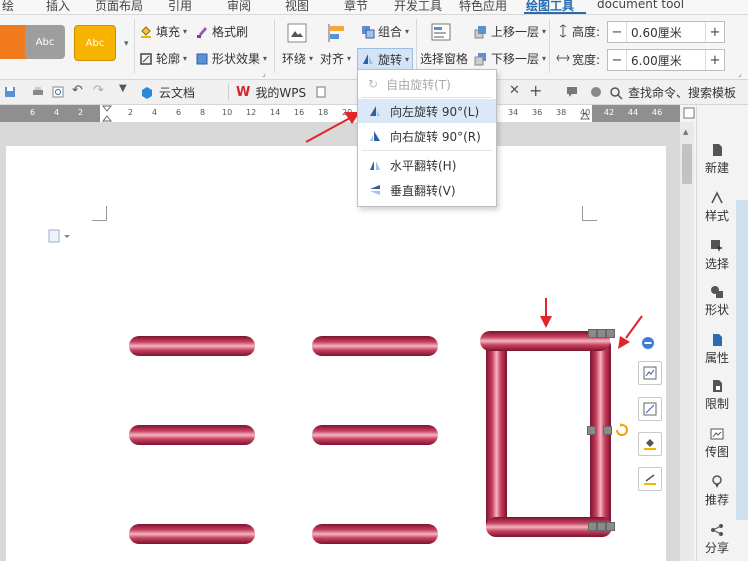 This screenshot has height=561, width=748. Describe the element at coordinates (427, 136) in the screenshot. I see `menu-rotate-right: 向右旋转 90°(R)` at that location.